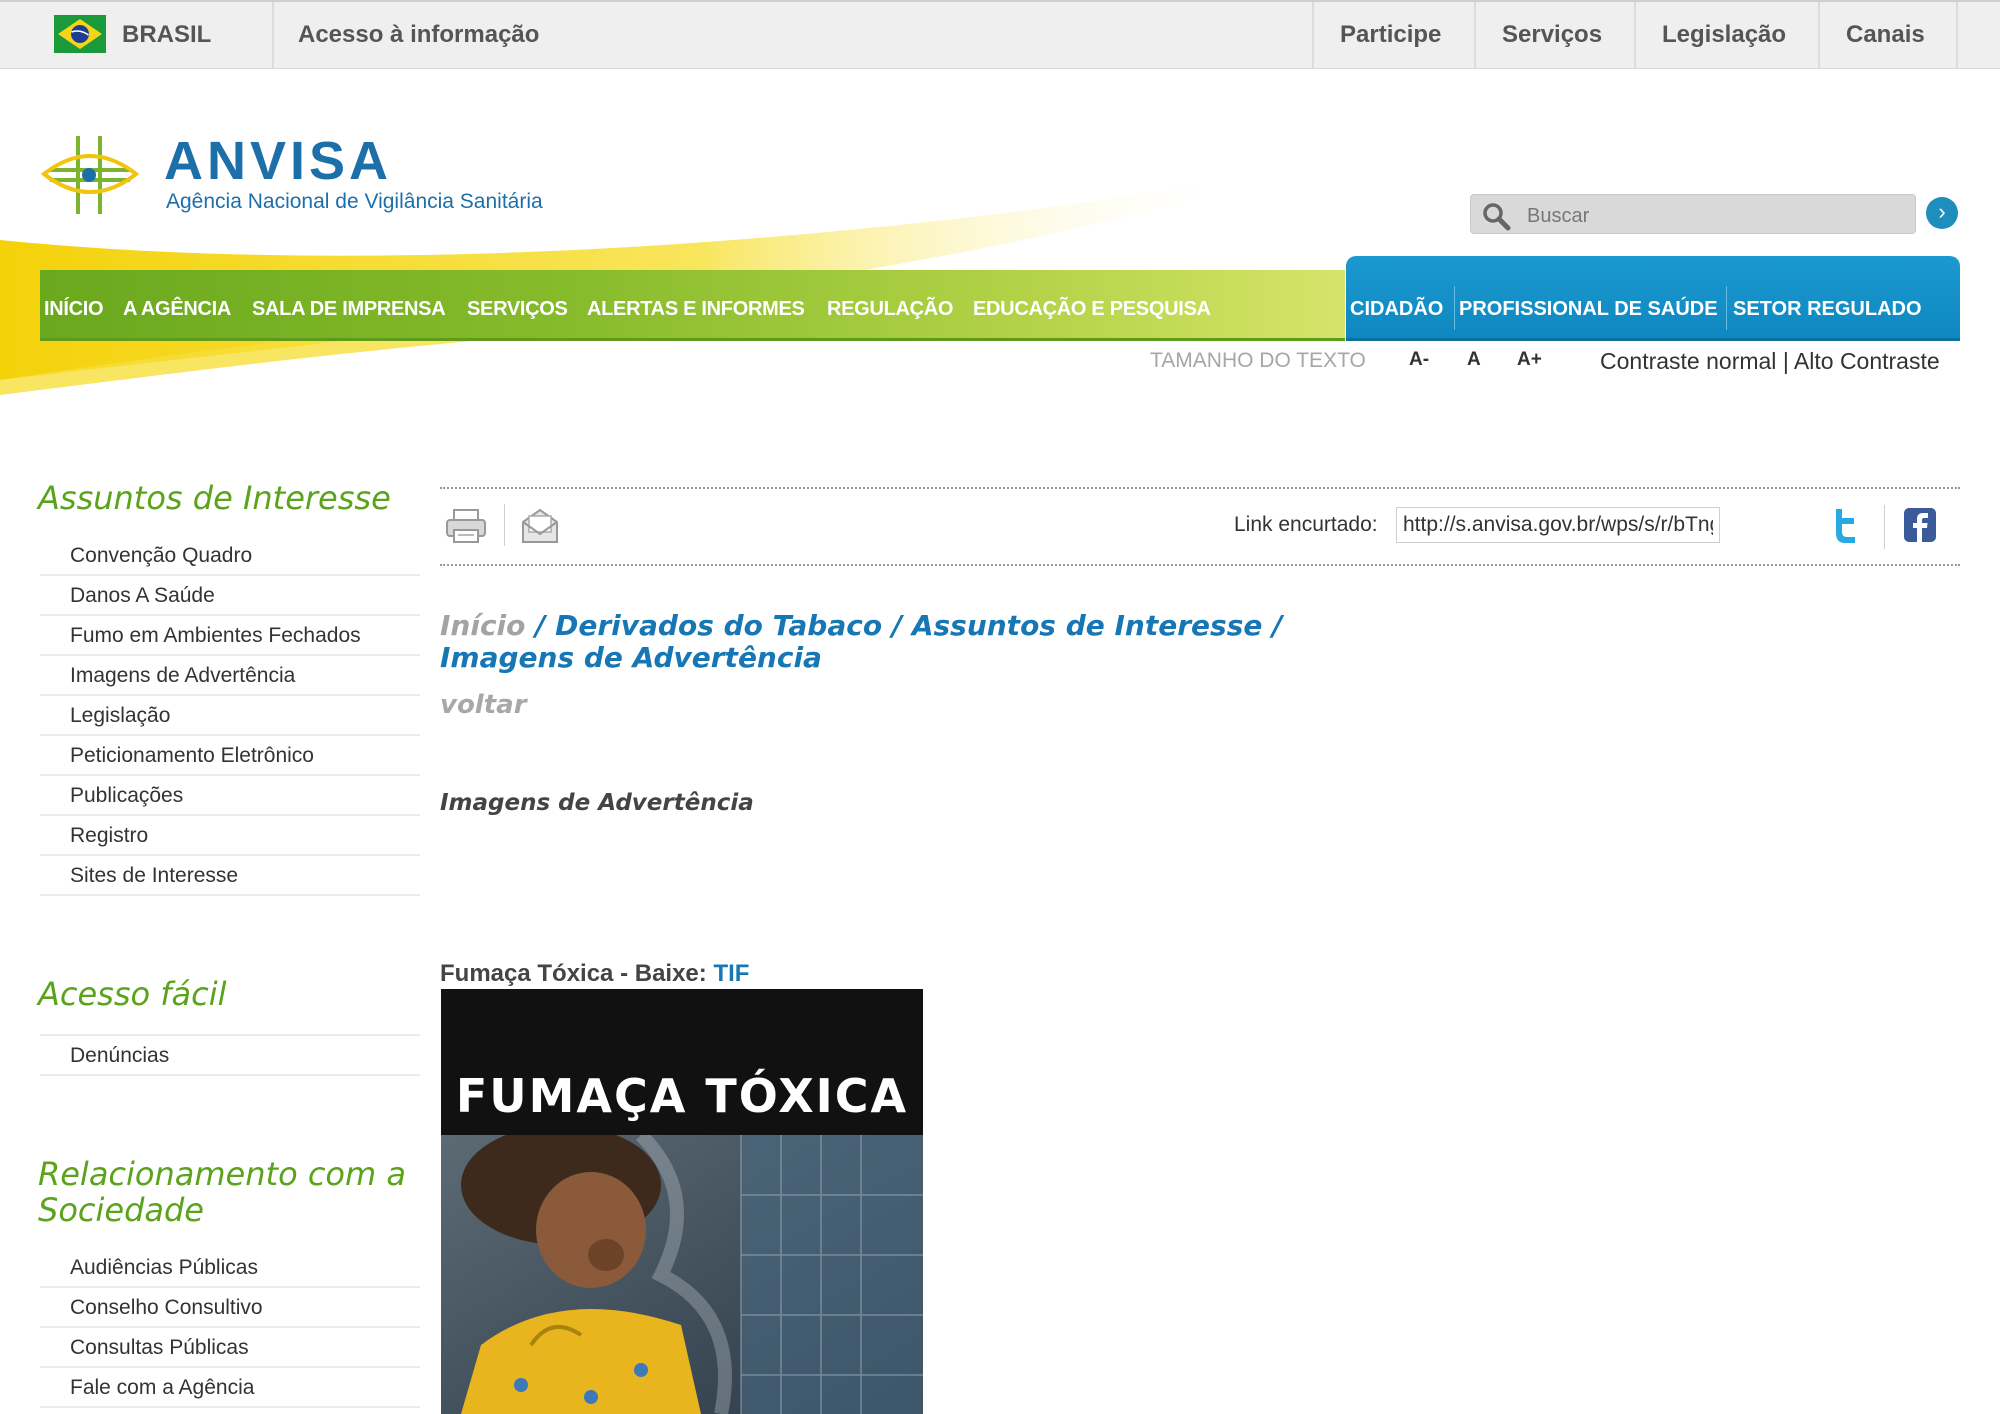 The width and height of the screenshot is (2000, 1414). What do you see at coordinates (517, 309) in the screenshot?
I see `nav-servicos: SERVIÇOS` at bounding box center [517, 309].